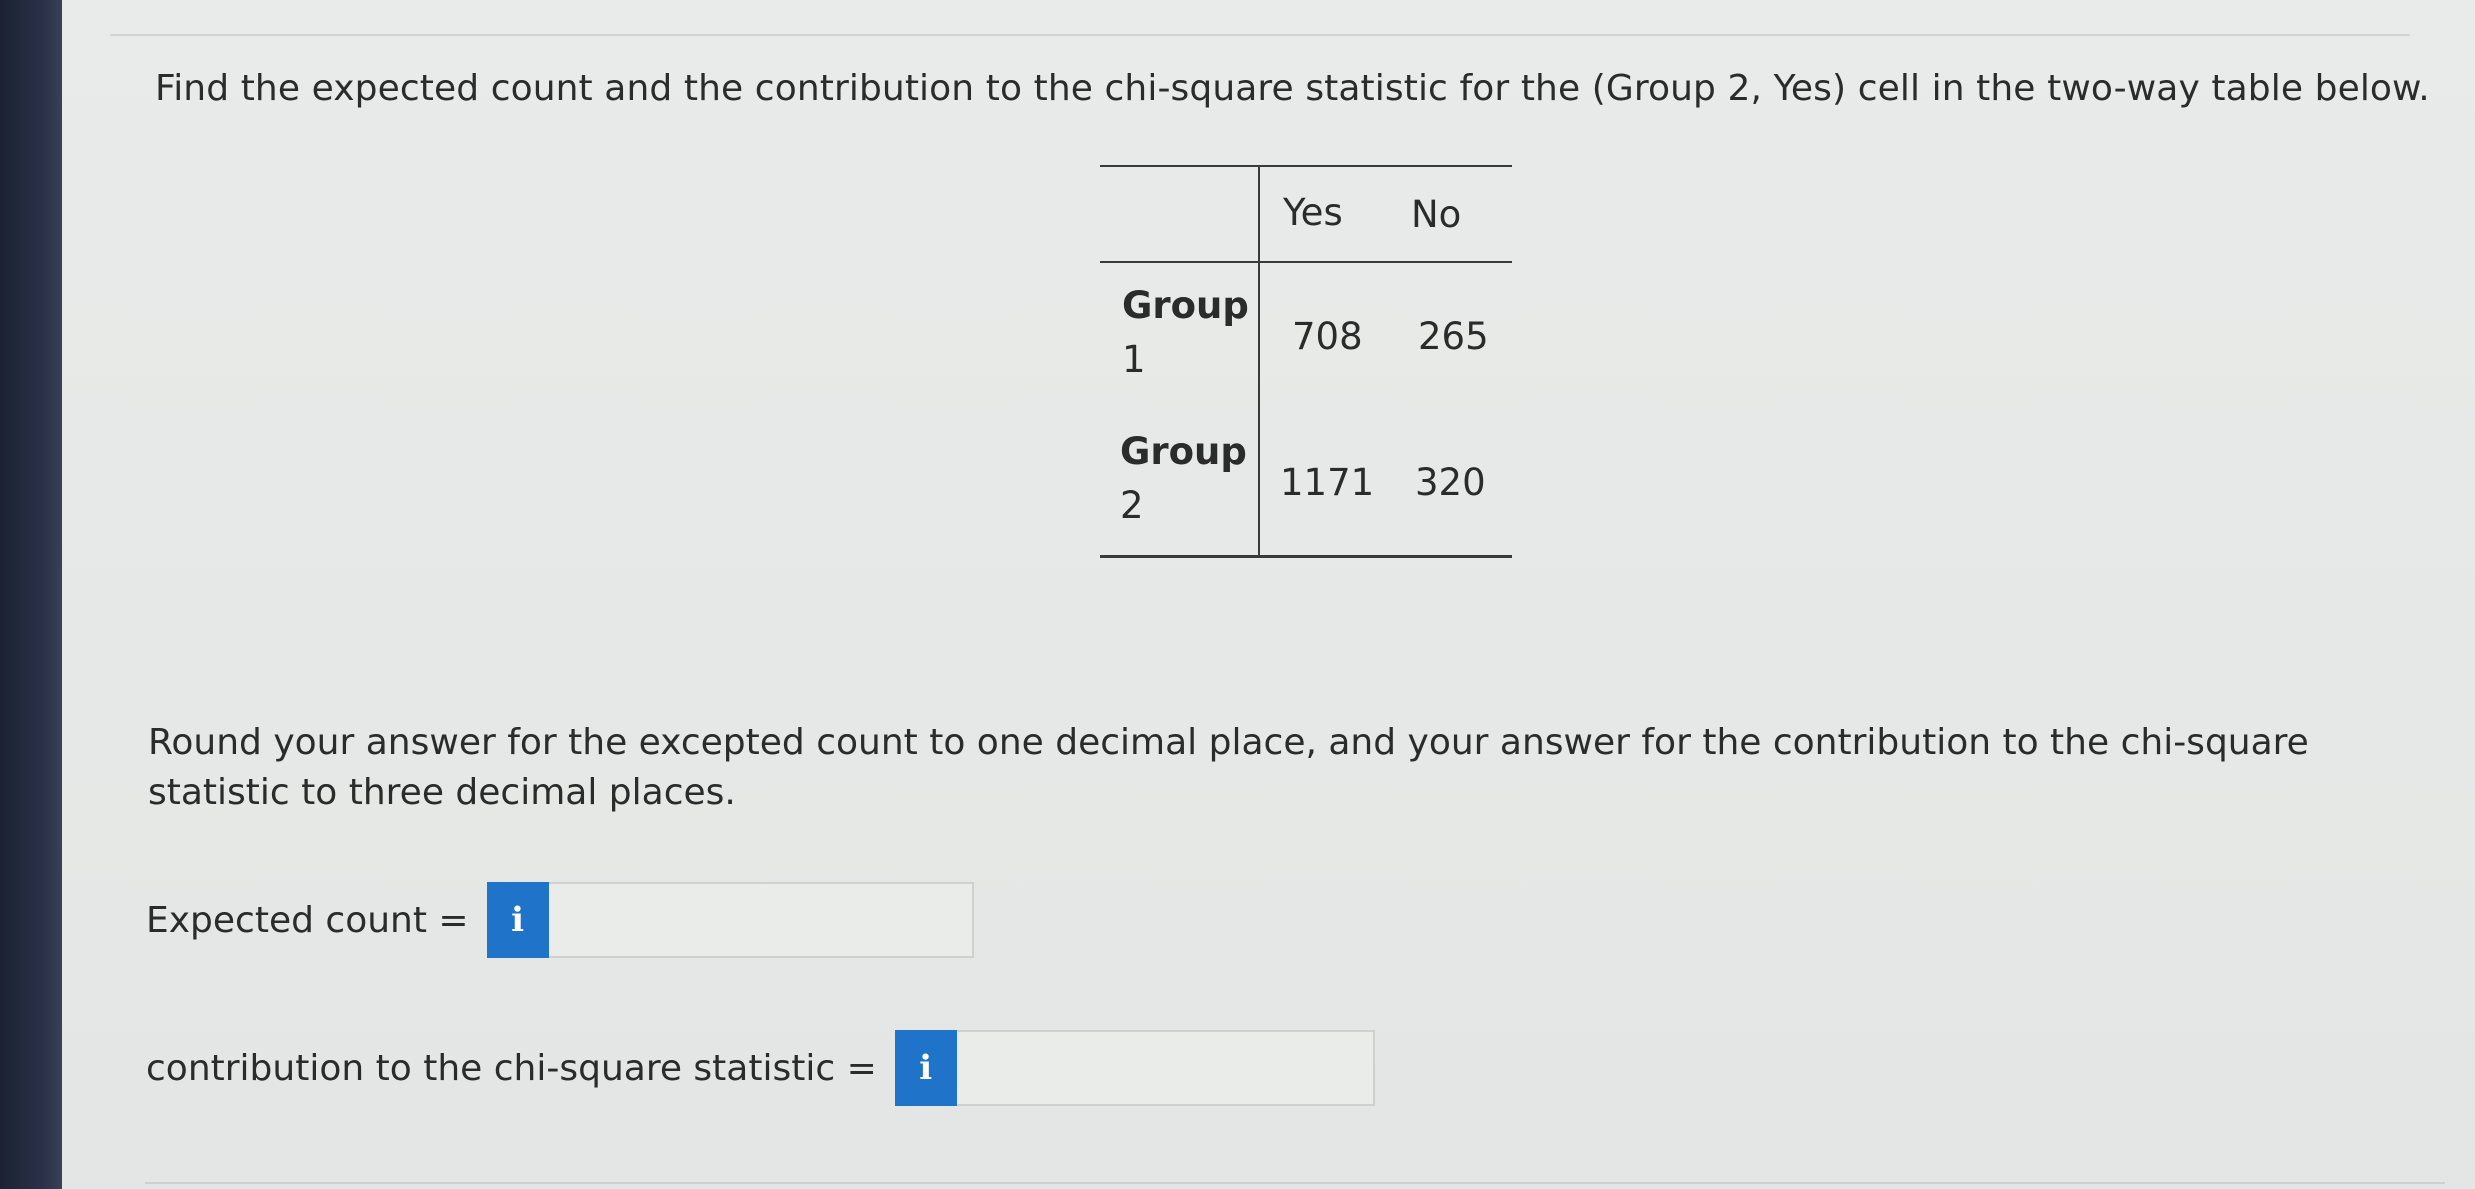 This screenshot has height=1189, width=2475. What do you see at coordinates (1313, 212) in the screenshot?
I see `column-header-yes: Yes` at bounding box center [1313, 212].